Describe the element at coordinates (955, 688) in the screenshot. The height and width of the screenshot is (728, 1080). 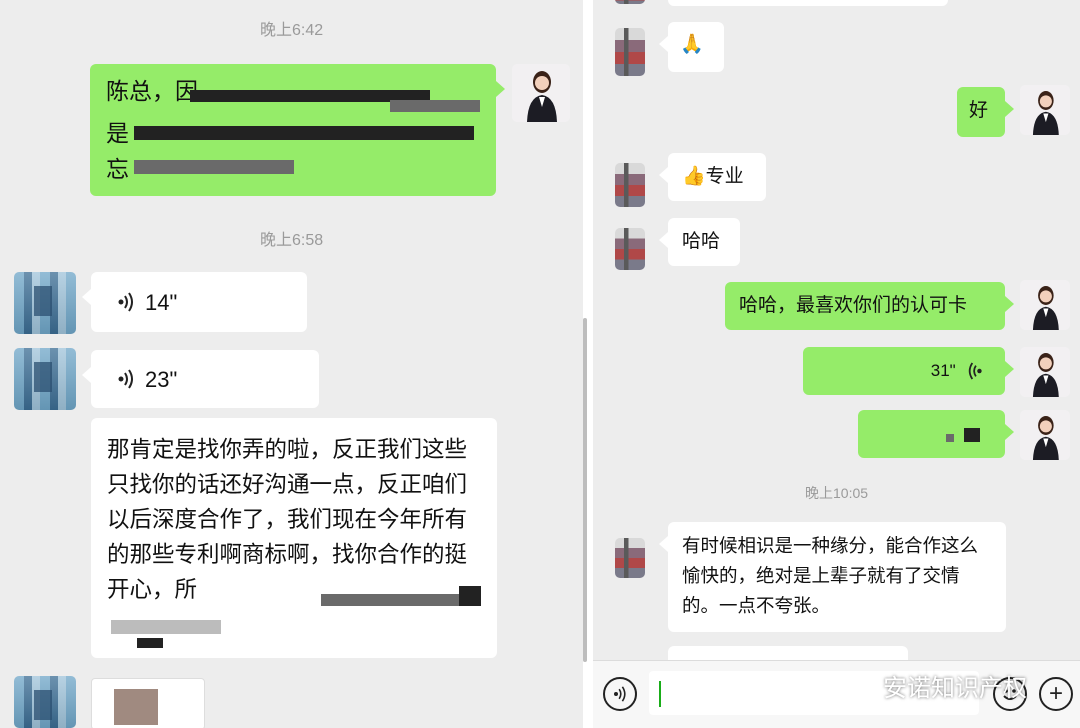
I see `watermark-text: 安诺知识产权` at that location.